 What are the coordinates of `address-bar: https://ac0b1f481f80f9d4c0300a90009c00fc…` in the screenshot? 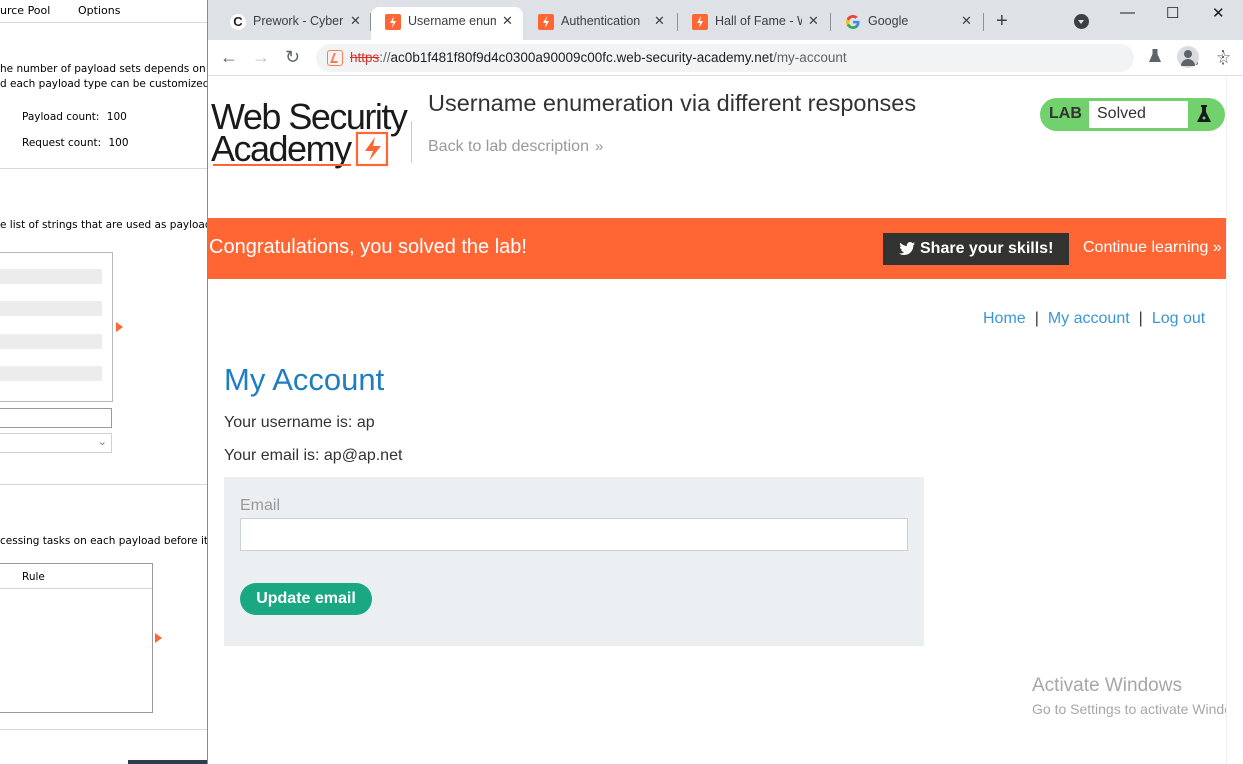 It's located at (773, 58).